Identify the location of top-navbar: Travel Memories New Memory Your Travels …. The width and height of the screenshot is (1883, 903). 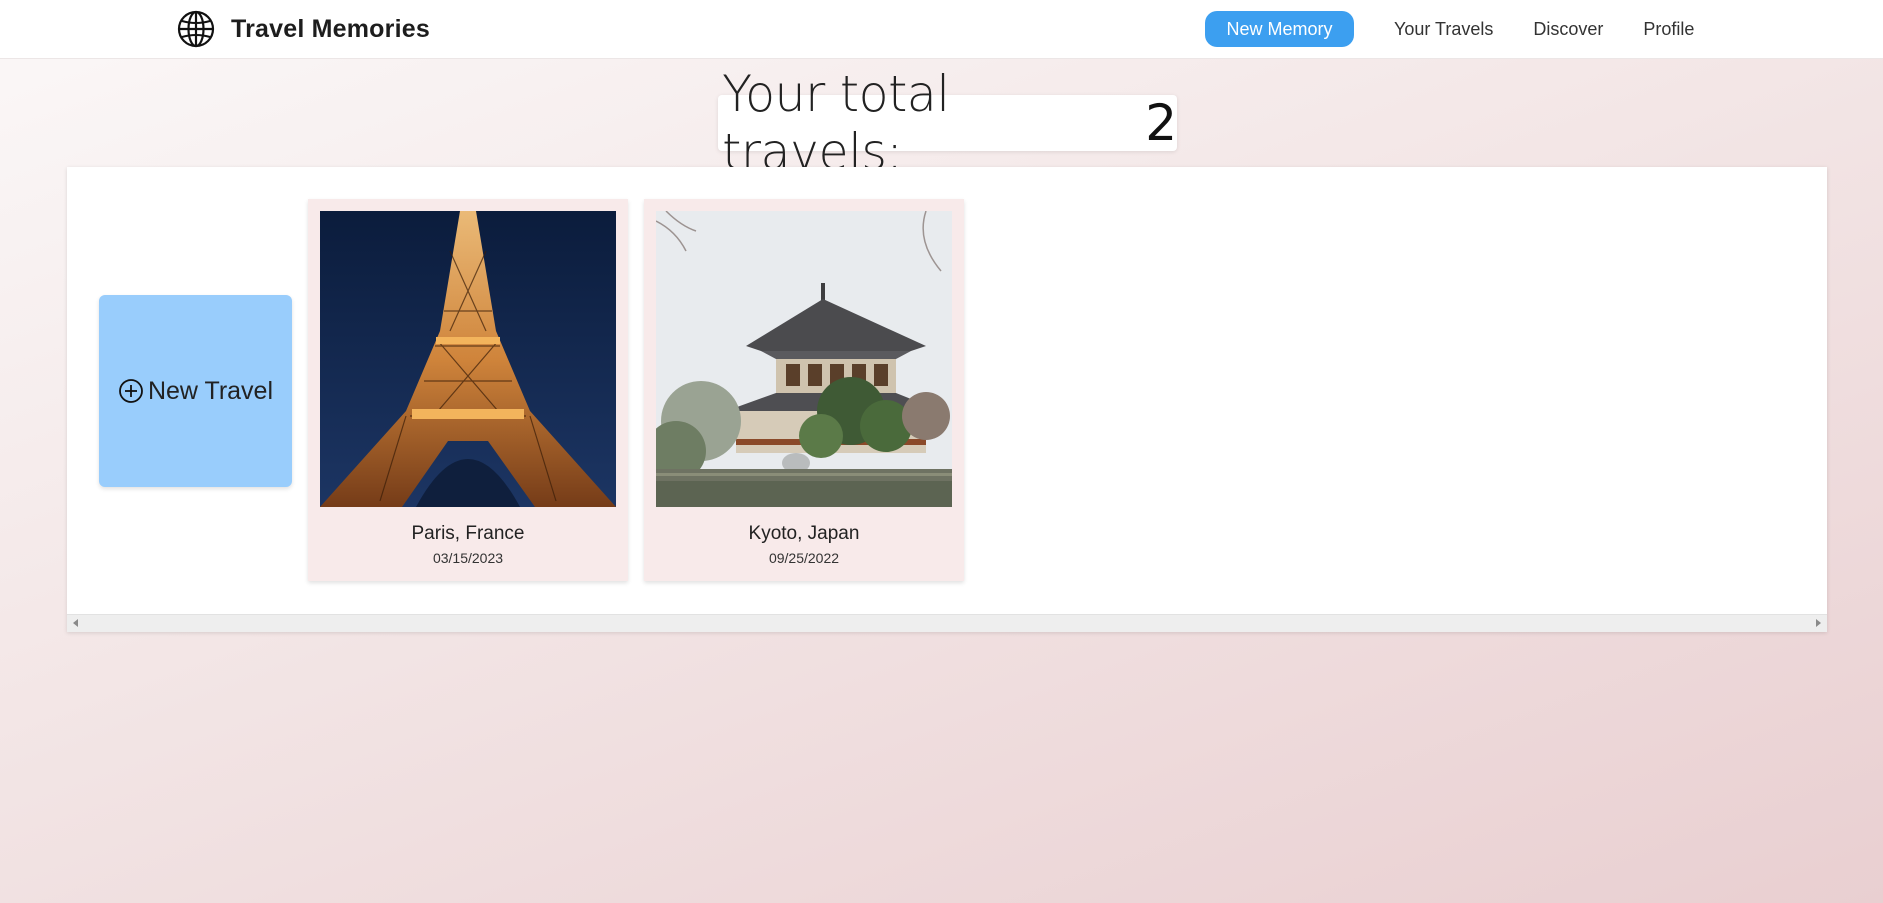
(941, 29).